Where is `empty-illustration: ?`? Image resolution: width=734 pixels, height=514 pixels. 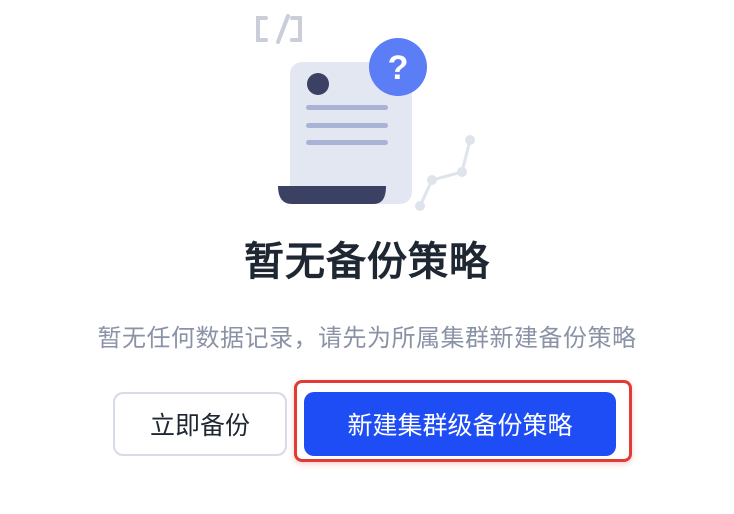
empty-illustration: ? is located at coordinates (365, 112).